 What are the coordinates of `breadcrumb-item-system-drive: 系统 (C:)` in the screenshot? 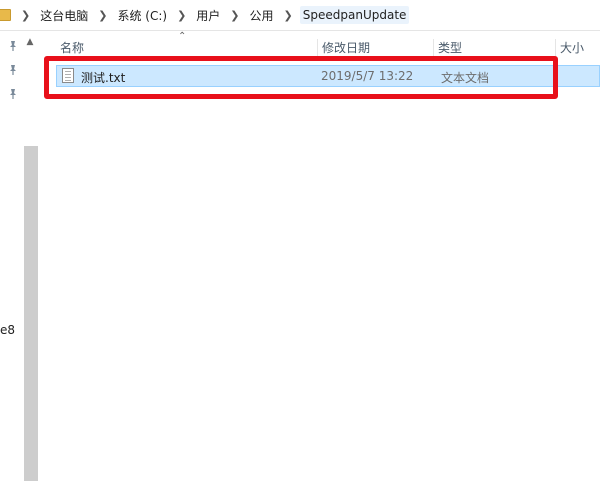 It's located at (142, 15).